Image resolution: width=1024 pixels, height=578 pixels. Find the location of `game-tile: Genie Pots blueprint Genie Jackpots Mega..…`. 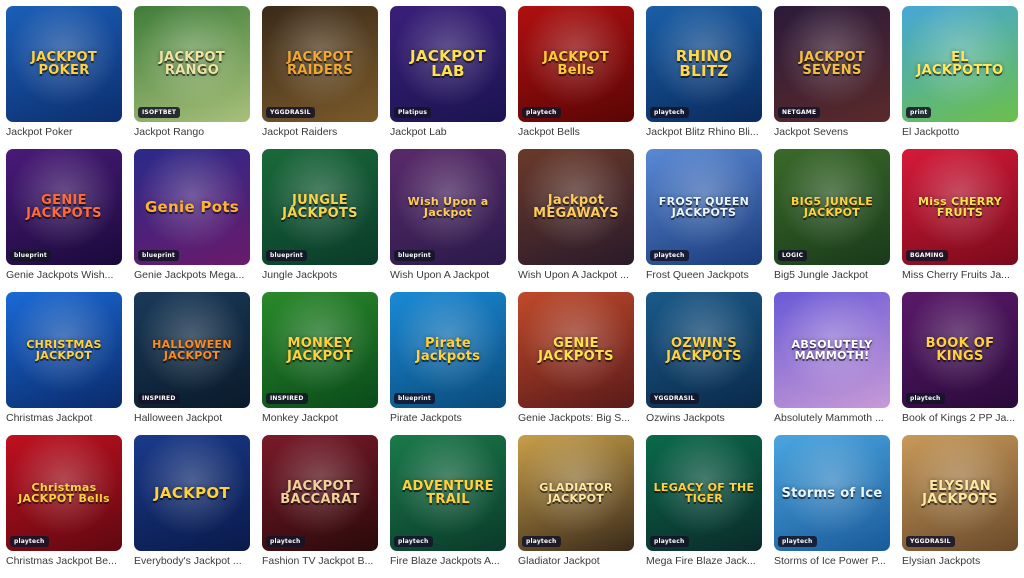

game-tile: Genie Pots blueprint Genie Jackpots Mega..… is located at coordinates (192, 220).